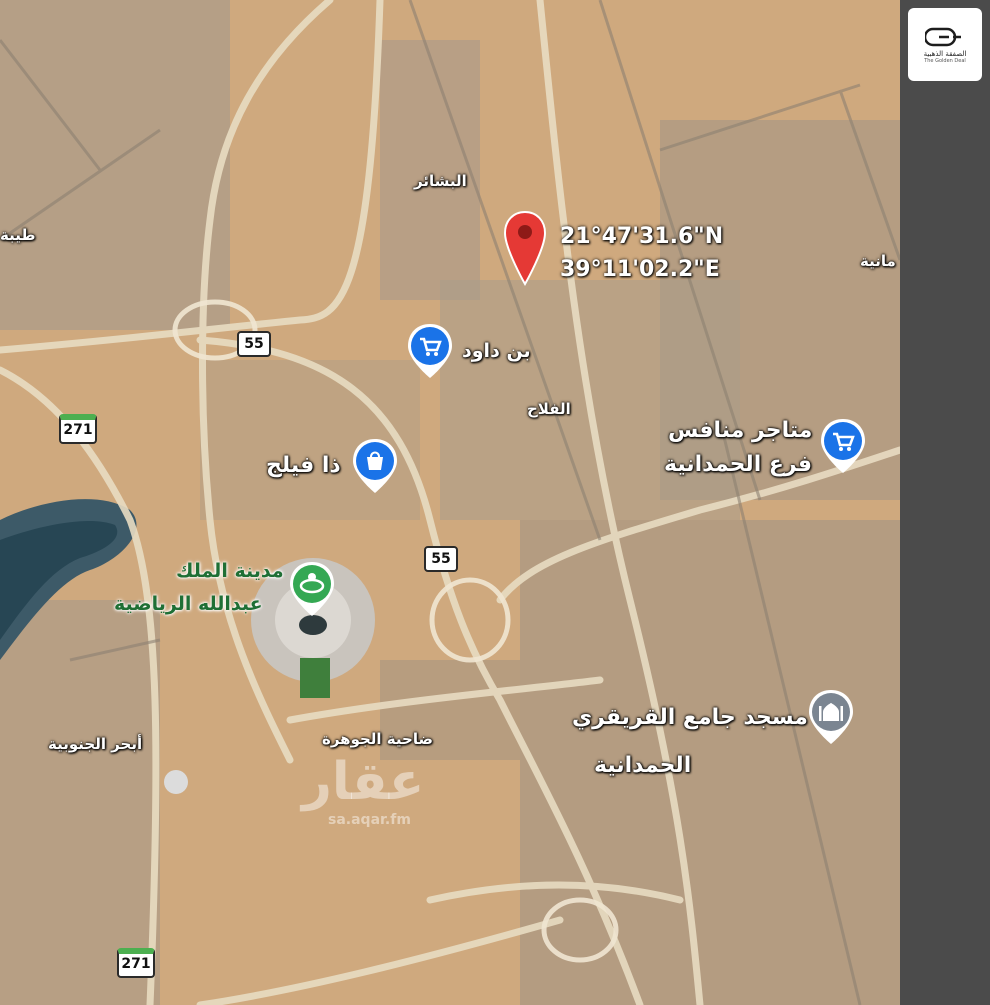  Describe the element at coordinates (945, 53) in the screenshot. I see `logo-arabic-text: الصفقة الذهبية` at that location.